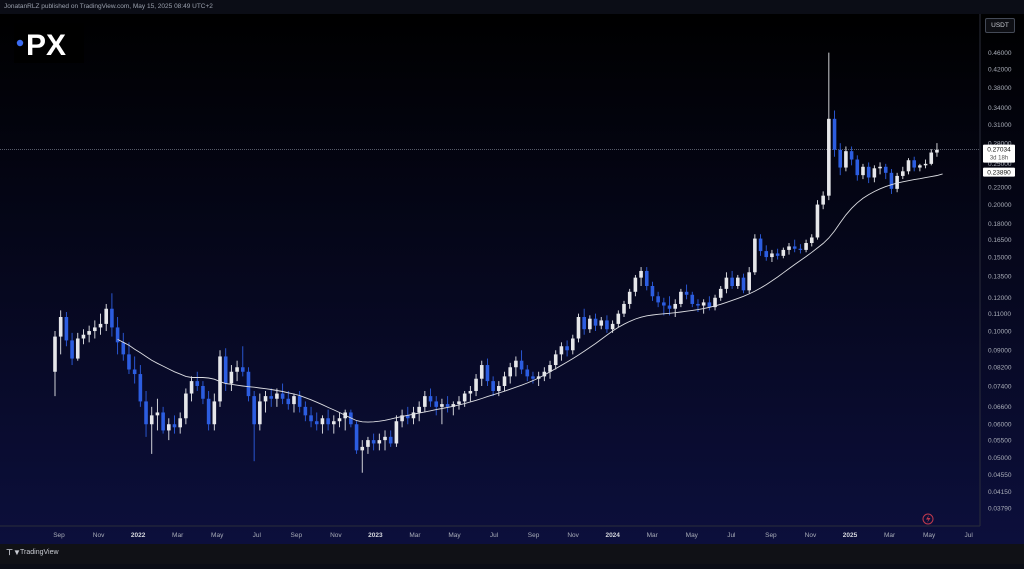 This screenshot has height=569, width=1024. Describe the element at coordinates (1000, 108) in the screenshot. I see `y-tick-label: 0.34000` at that location.